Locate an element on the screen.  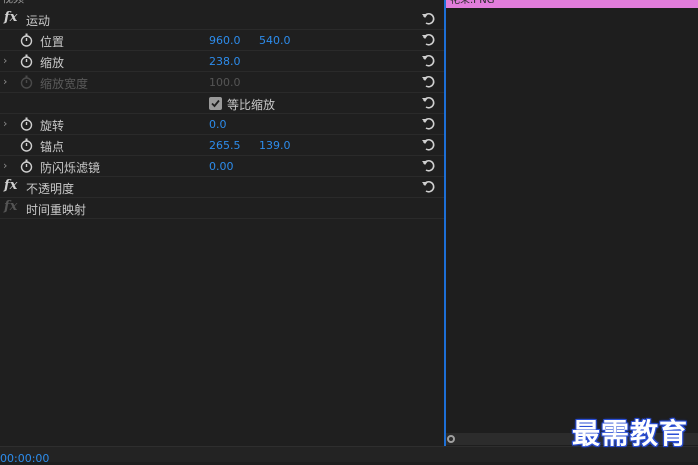
property-row-scale: › 缩放 238.0 is located at coordinates (222, 61).